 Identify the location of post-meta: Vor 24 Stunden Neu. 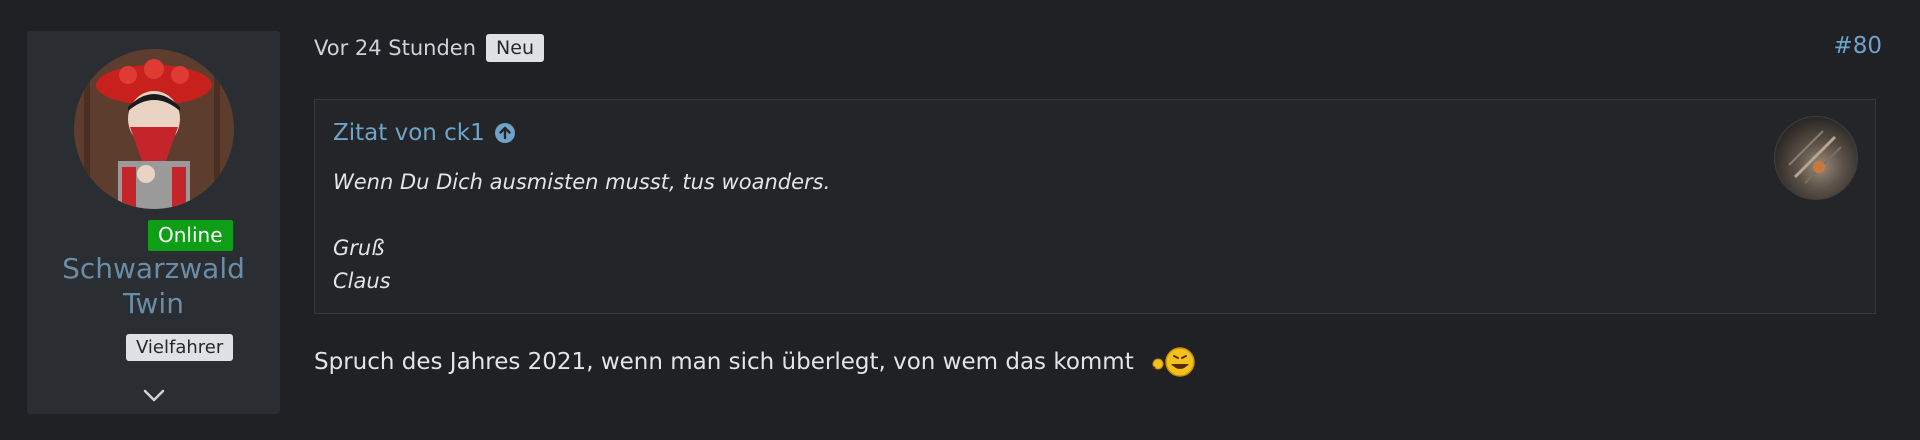
(429, 48).